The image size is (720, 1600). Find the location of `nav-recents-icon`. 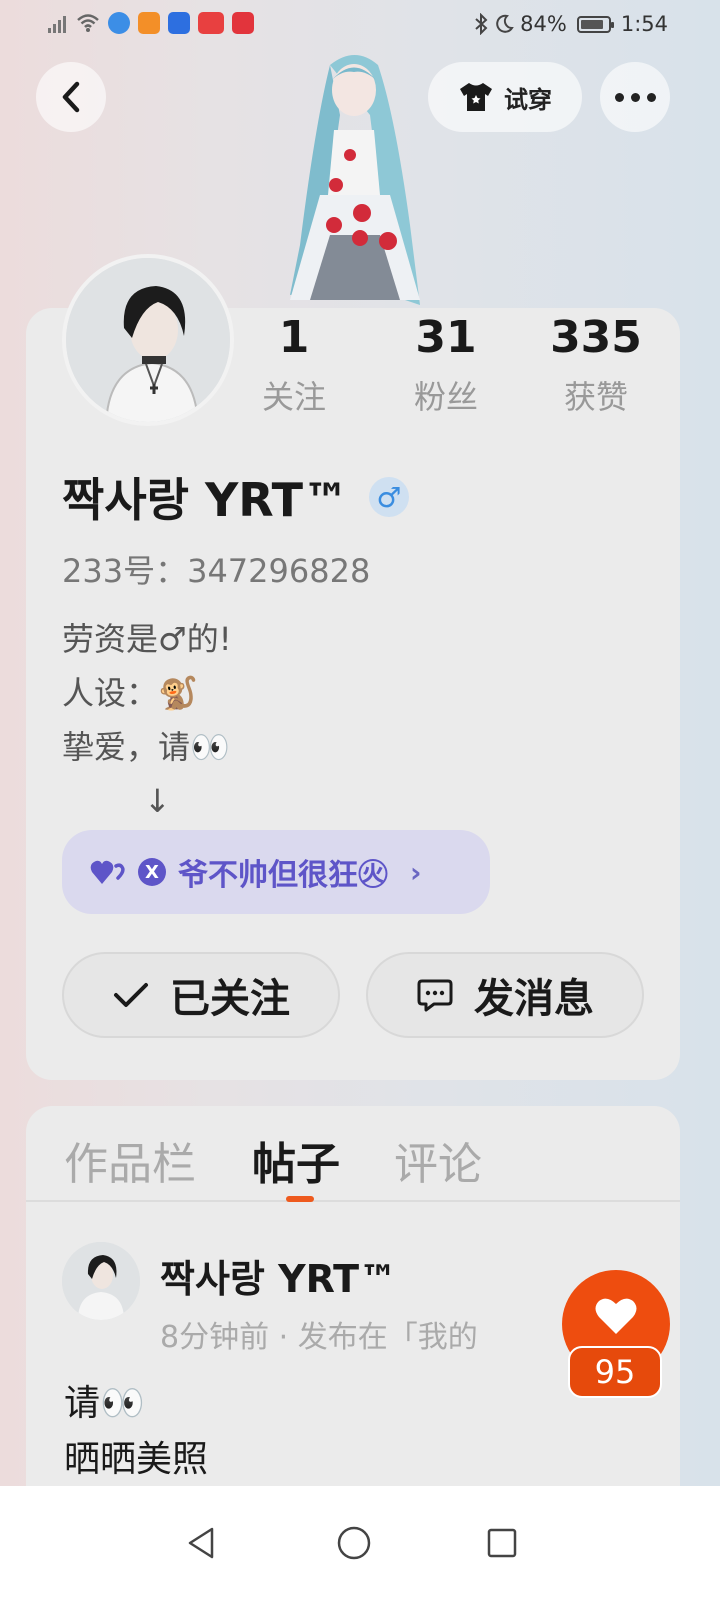

nav-recents-icon is located at coordinates (502, 1543).